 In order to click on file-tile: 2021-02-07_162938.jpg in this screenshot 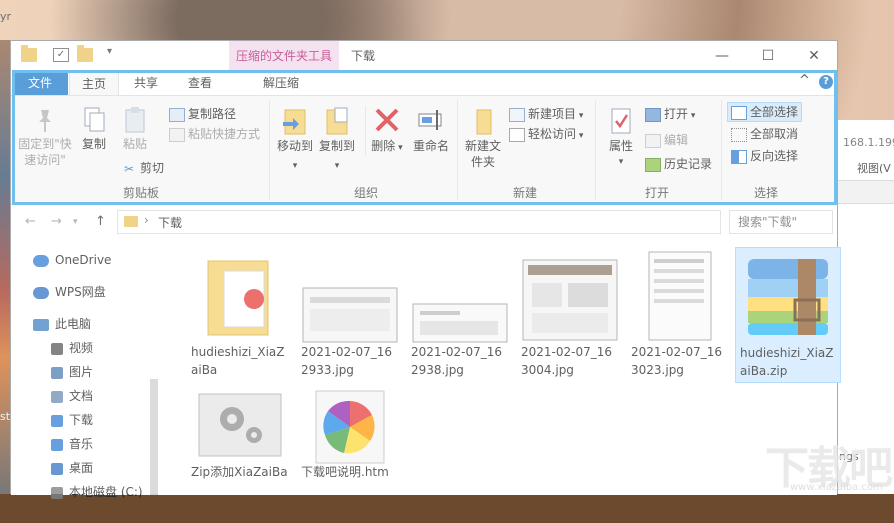, I will do `click(460, 315)`.